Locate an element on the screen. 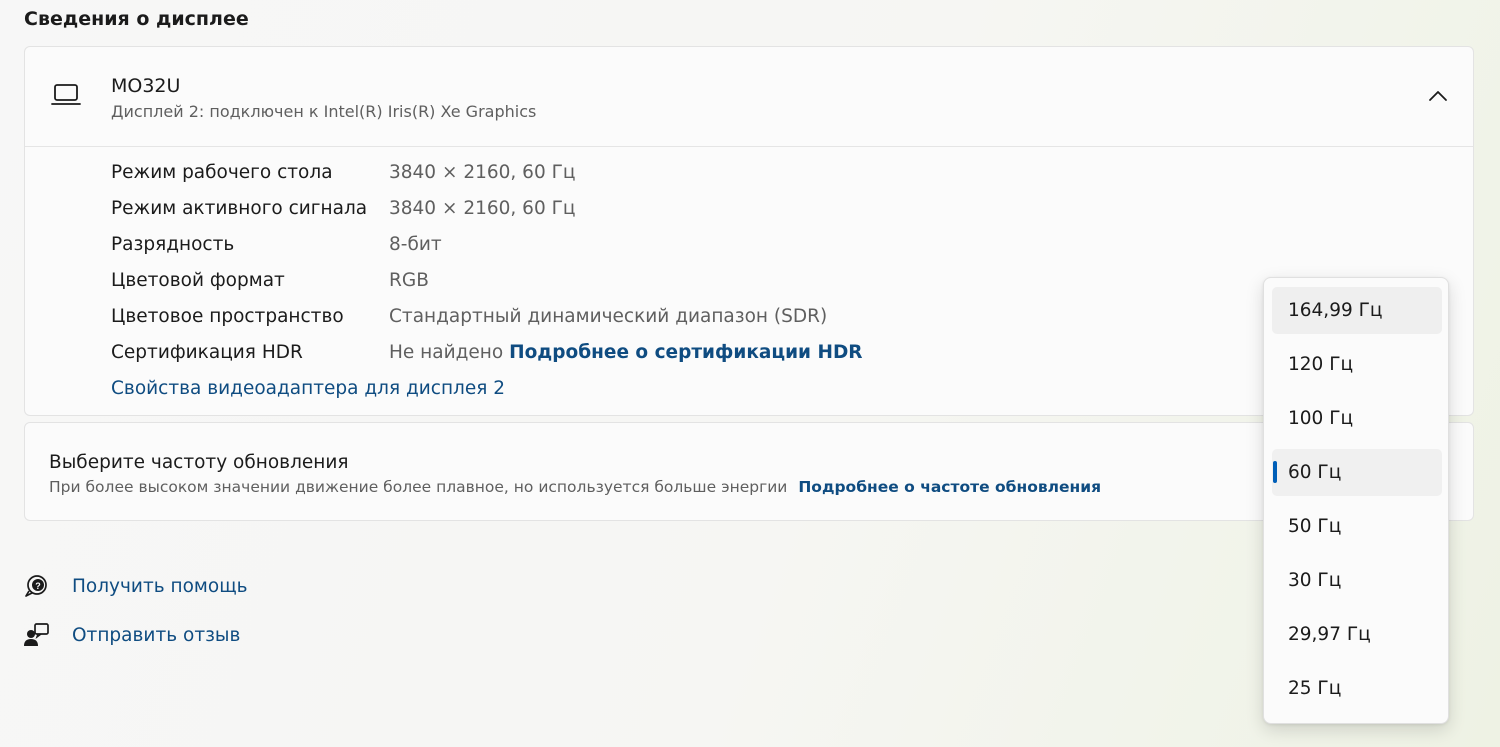 This screenshot has width=1500, height=747. hdr-certification-link: Подробнее о сертификации HDR is located at coordinates (685, 352).